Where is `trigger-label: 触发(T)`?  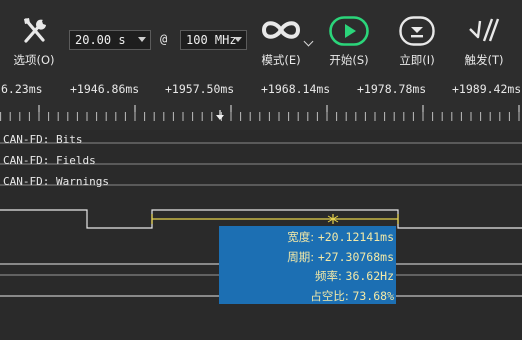
trigger-label: 触发(T) is located at coordinates (484, 60).